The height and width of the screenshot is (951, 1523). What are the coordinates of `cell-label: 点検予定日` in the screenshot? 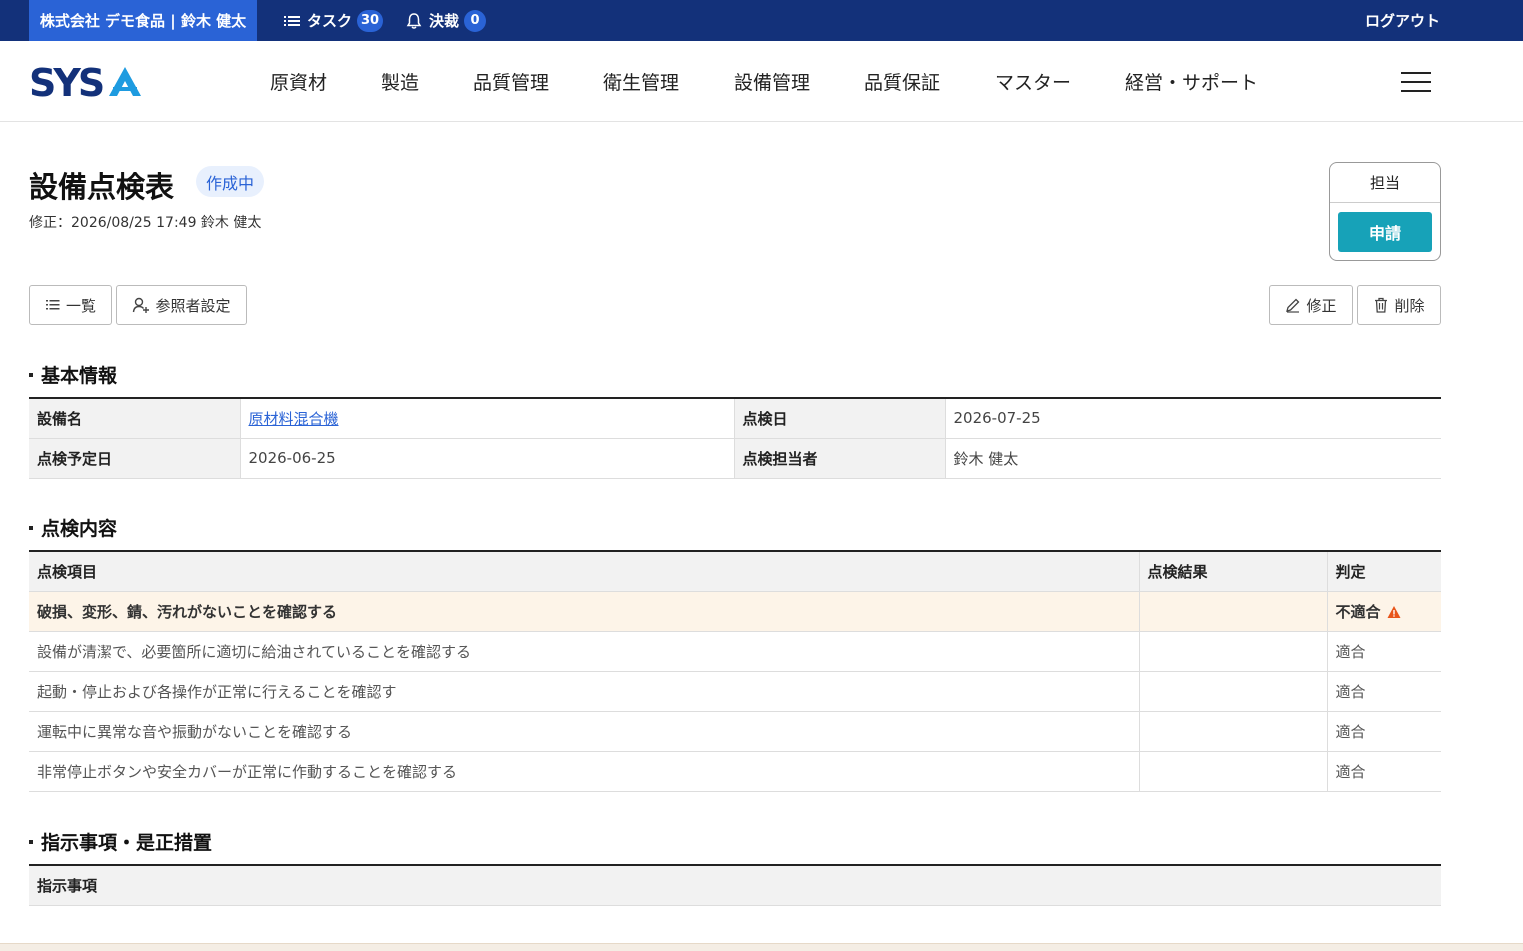 It's located at (134, 458).